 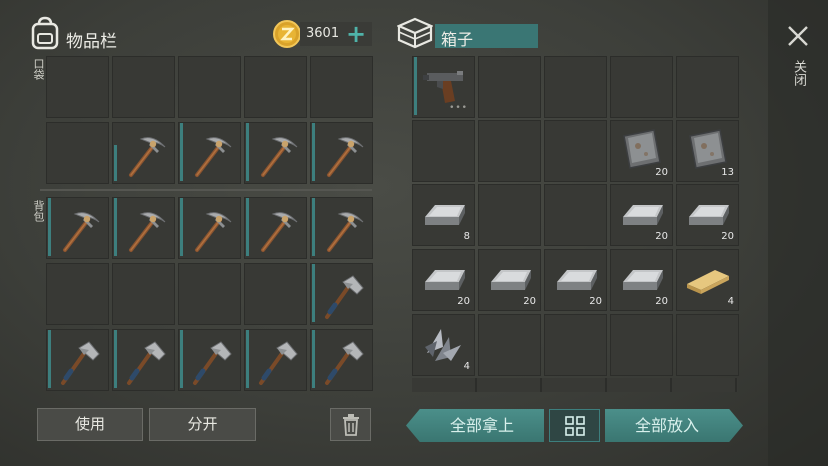 I want to click on take-all-button: 全部拿上, so click(x=475, y=425).